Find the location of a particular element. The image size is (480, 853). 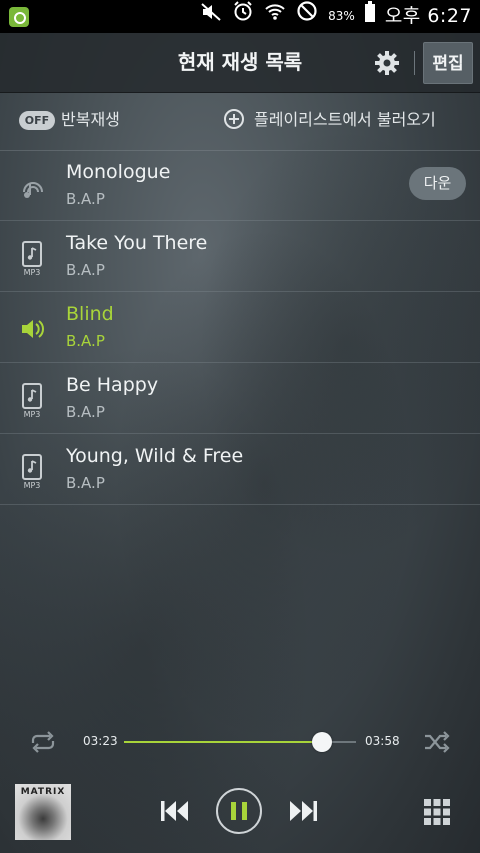

gear-icon is located at coordinates (387, 63).